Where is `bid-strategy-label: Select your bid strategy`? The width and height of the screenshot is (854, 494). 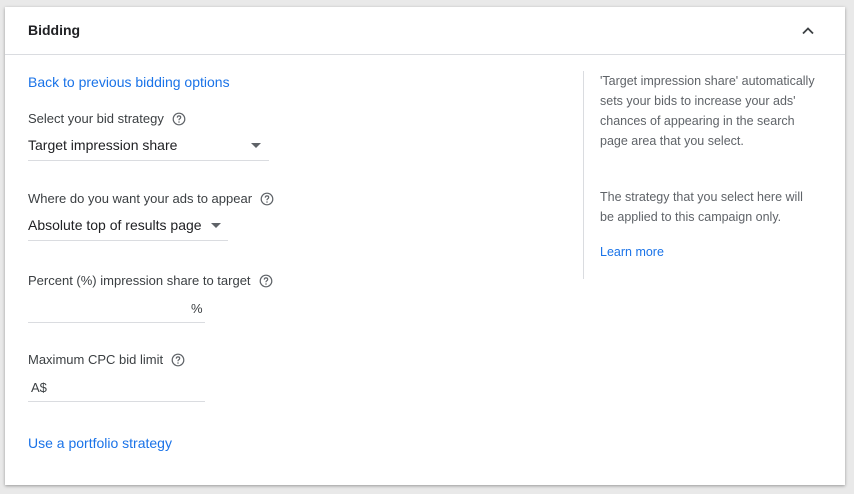 bid-strategy-label: Select your bid strategy is located at coordinates (107, 118).